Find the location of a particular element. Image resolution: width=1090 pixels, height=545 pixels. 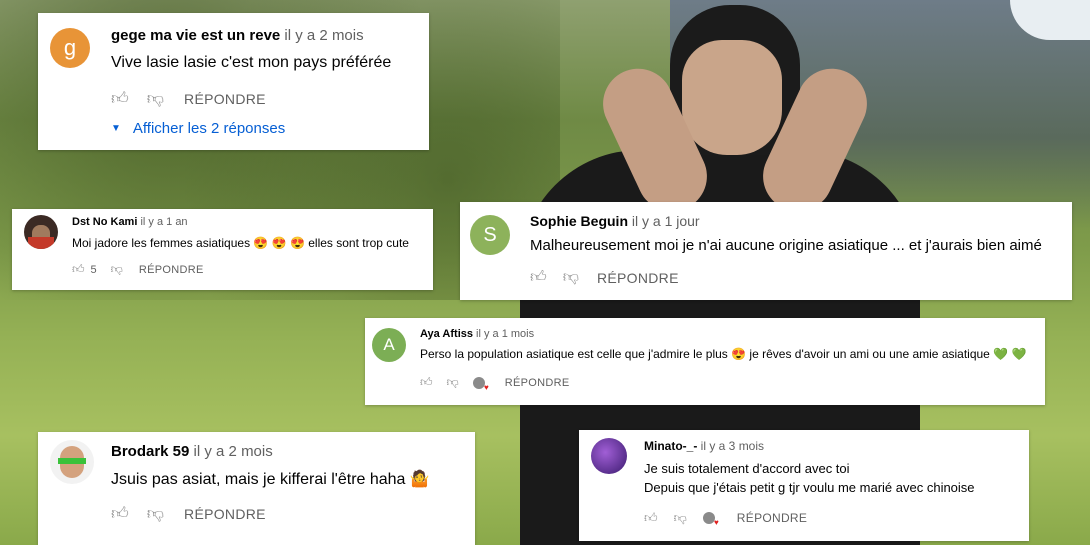

avatar: A is located at coordinates (389, 345).